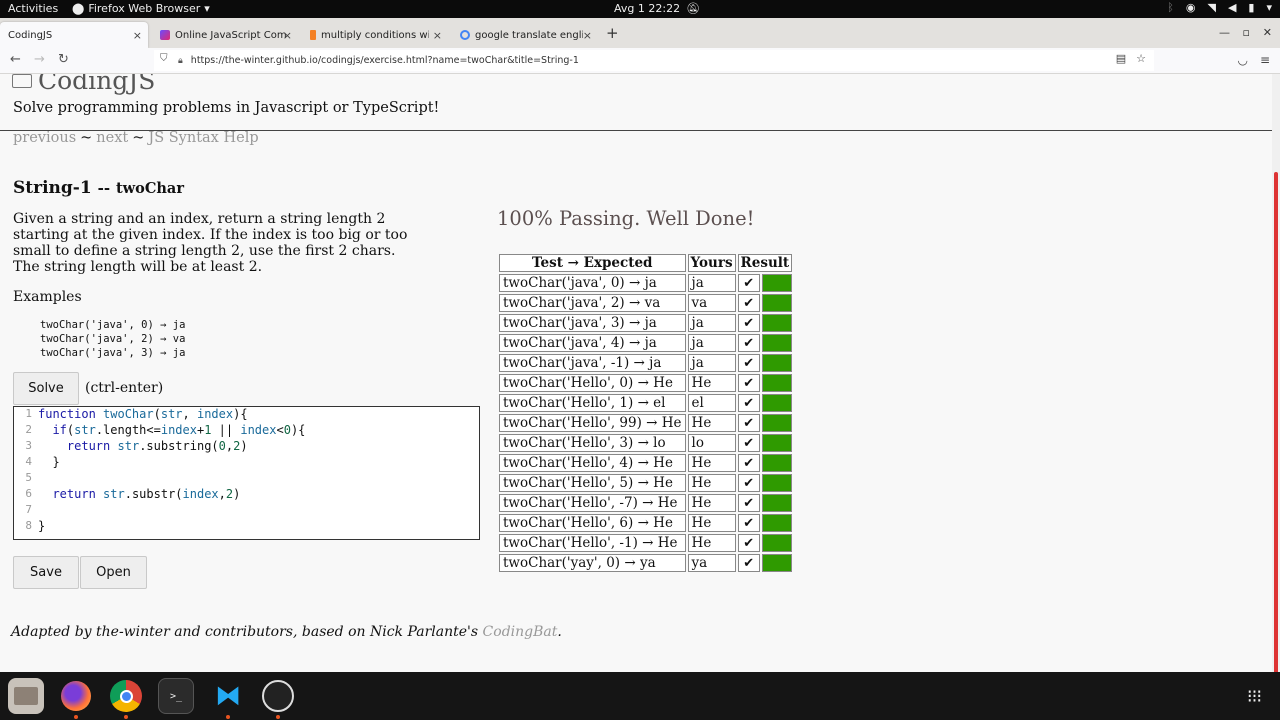 The image size is (1280, 720). Describe the element at coordinates (1141, 58) in the screenshot. I see `bookmark-star-icon: ☆` at that location.